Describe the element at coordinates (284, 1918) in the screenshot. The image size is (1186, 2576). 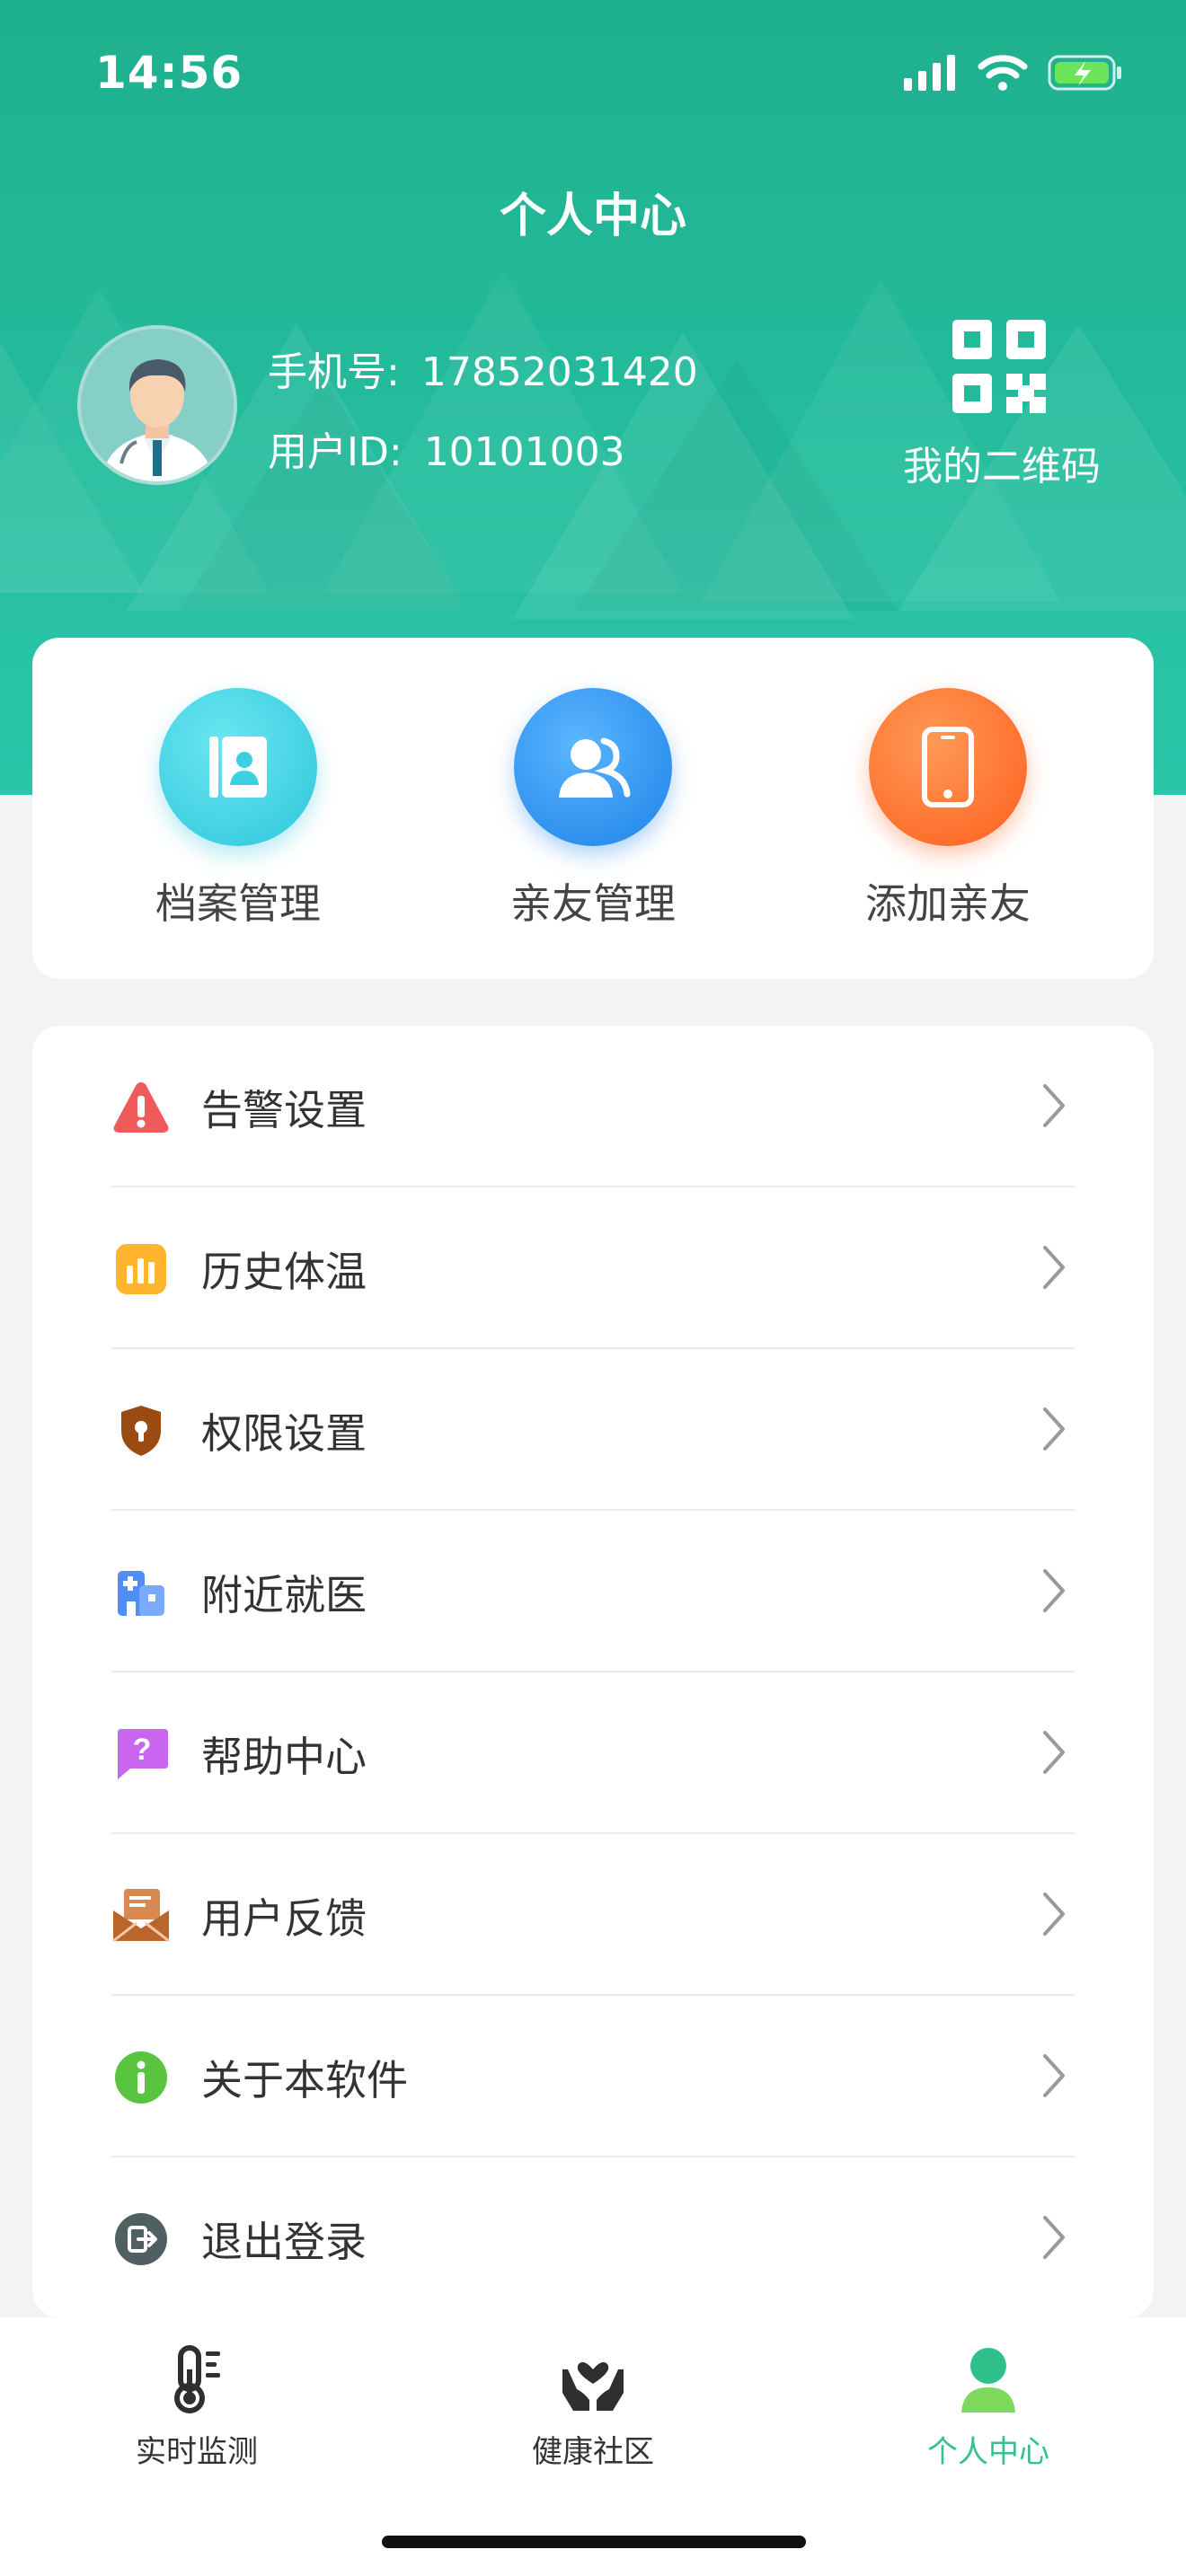
I see `menu-item-label: 用户反馈` at that location.